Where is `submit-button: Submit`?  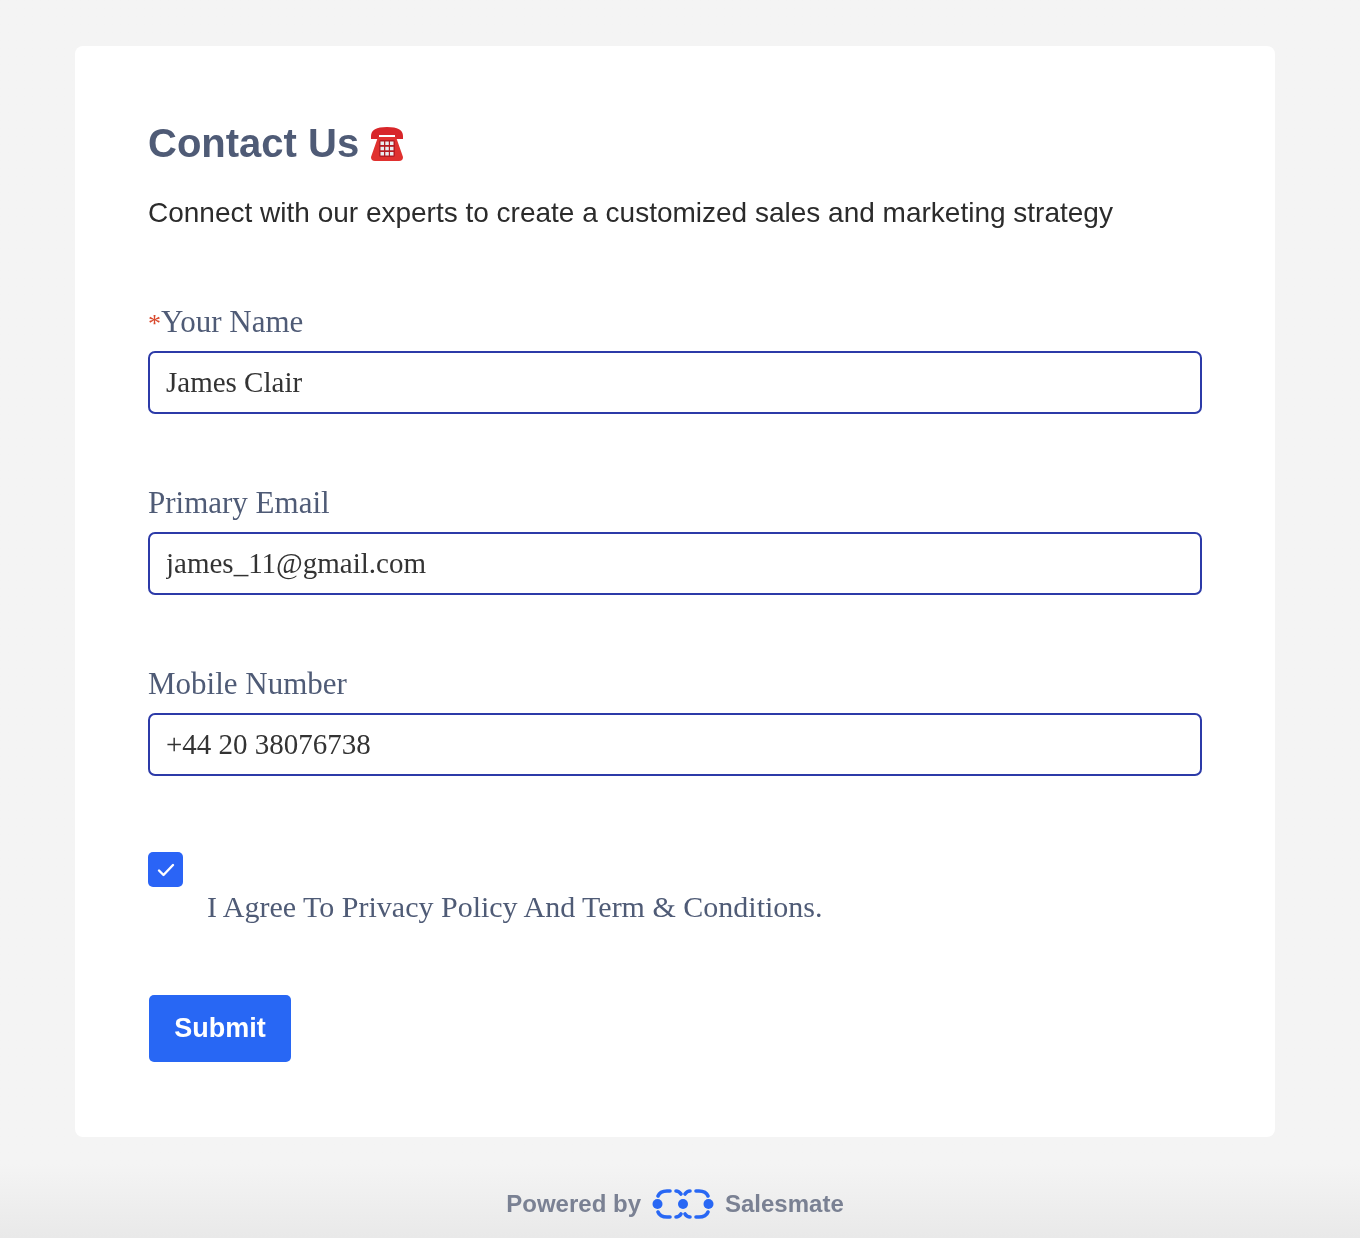
submit-button: Submit is located at coordinates (220, 1028).